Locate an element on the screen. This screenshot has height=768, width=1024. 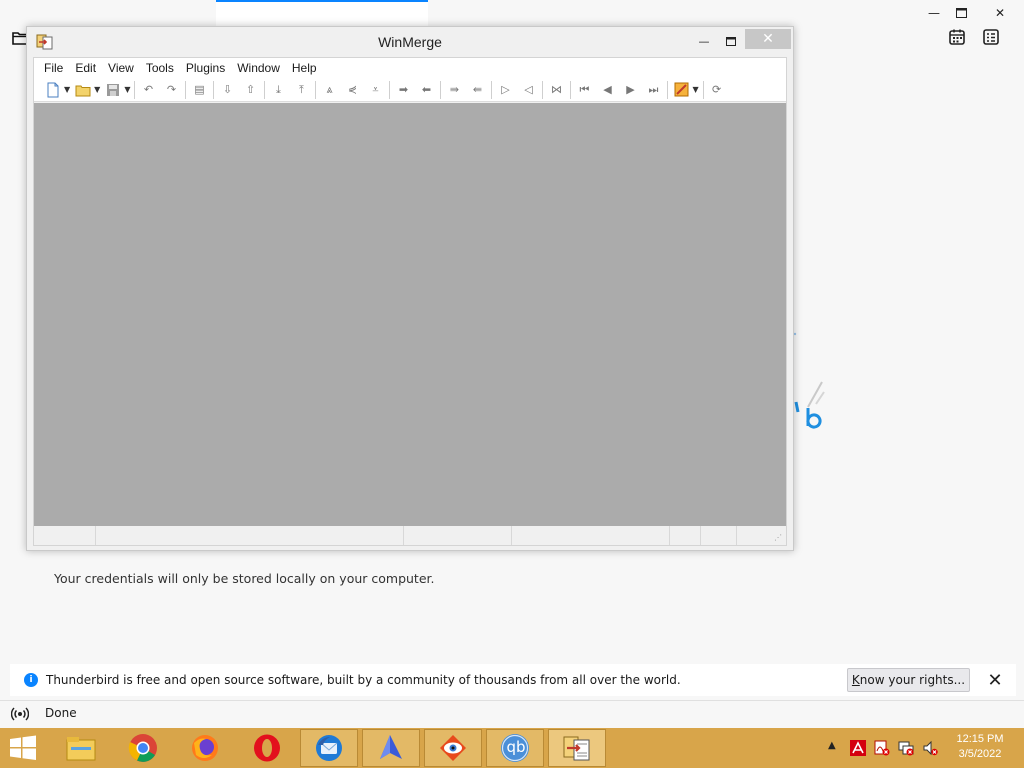
first-file-icon: ⏮ is located at coordinates (584, 90).